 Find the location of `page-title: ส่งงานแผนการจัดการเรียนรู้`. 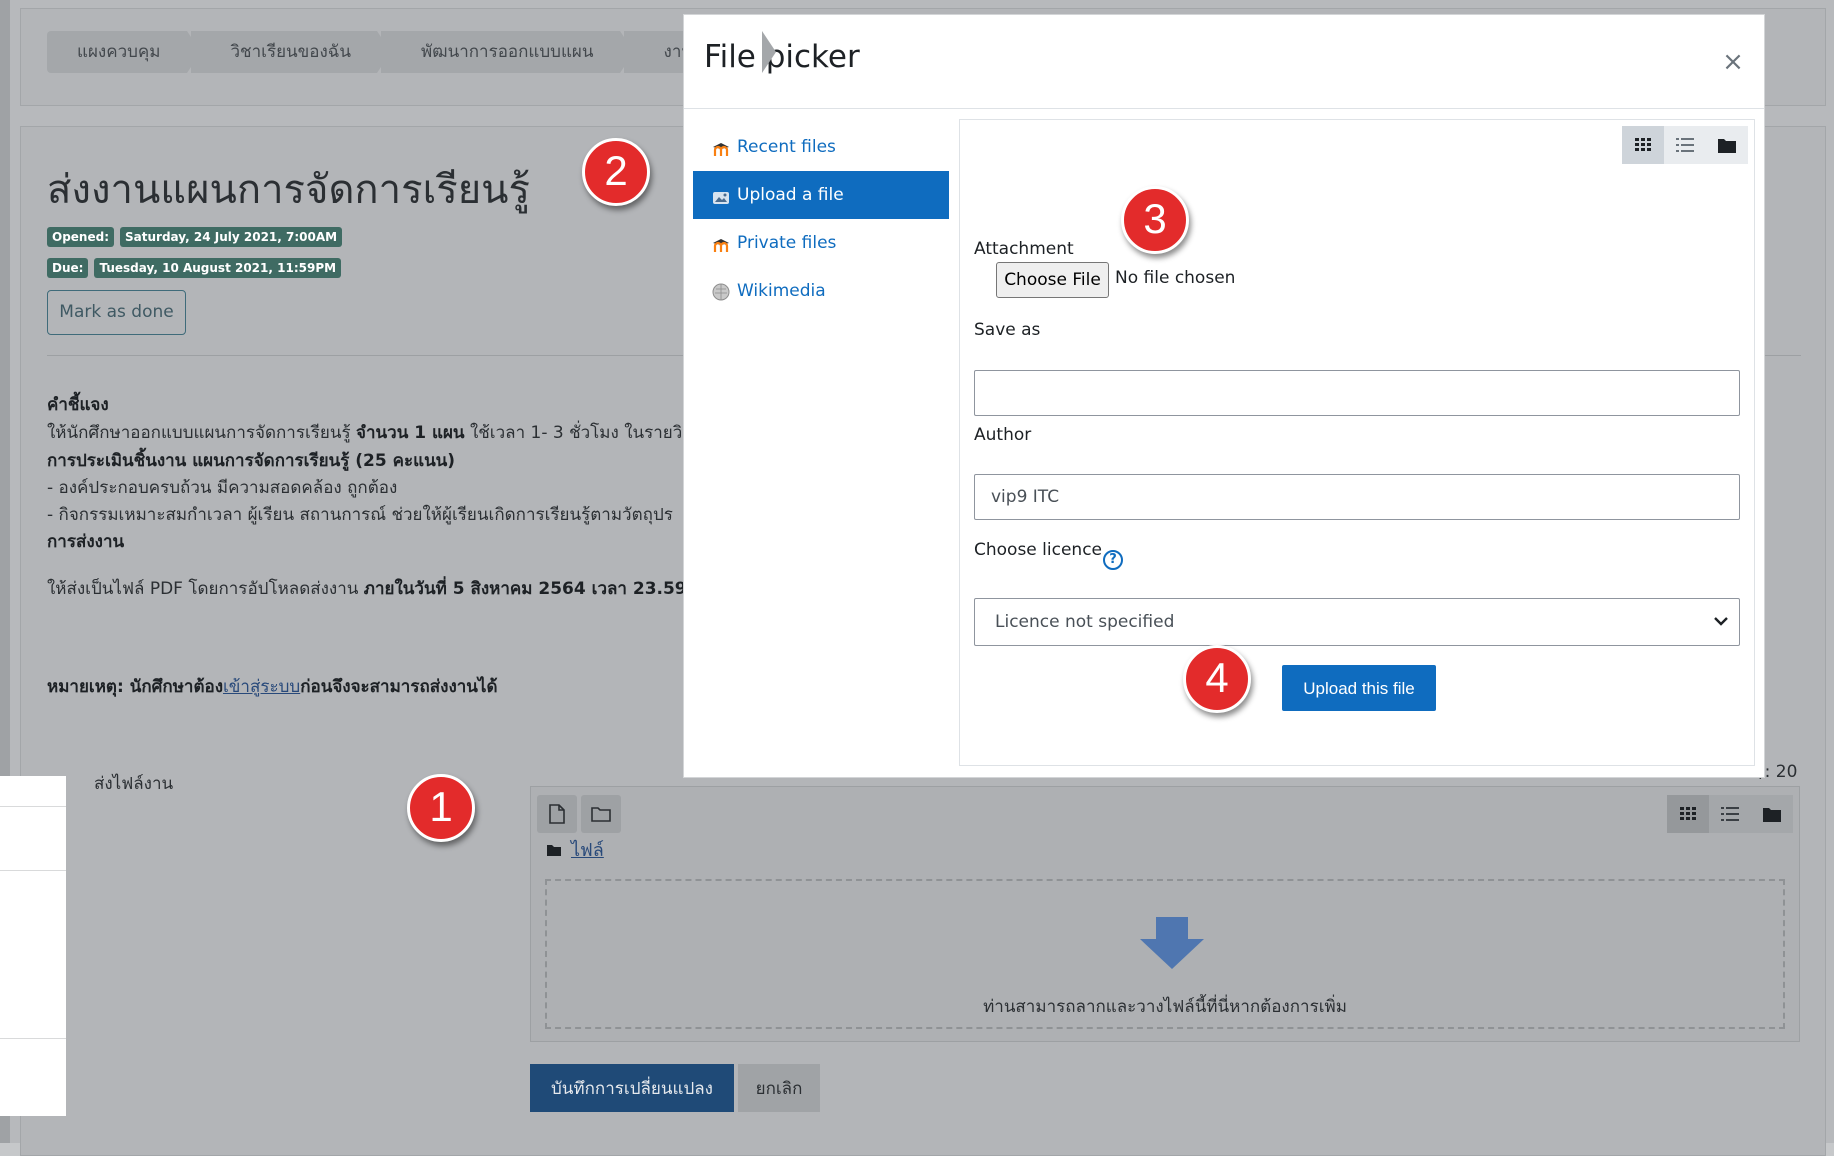

page-title: ส่งงานแผนการจัดการเรียนรู้ is located at coordinates (289, 190).